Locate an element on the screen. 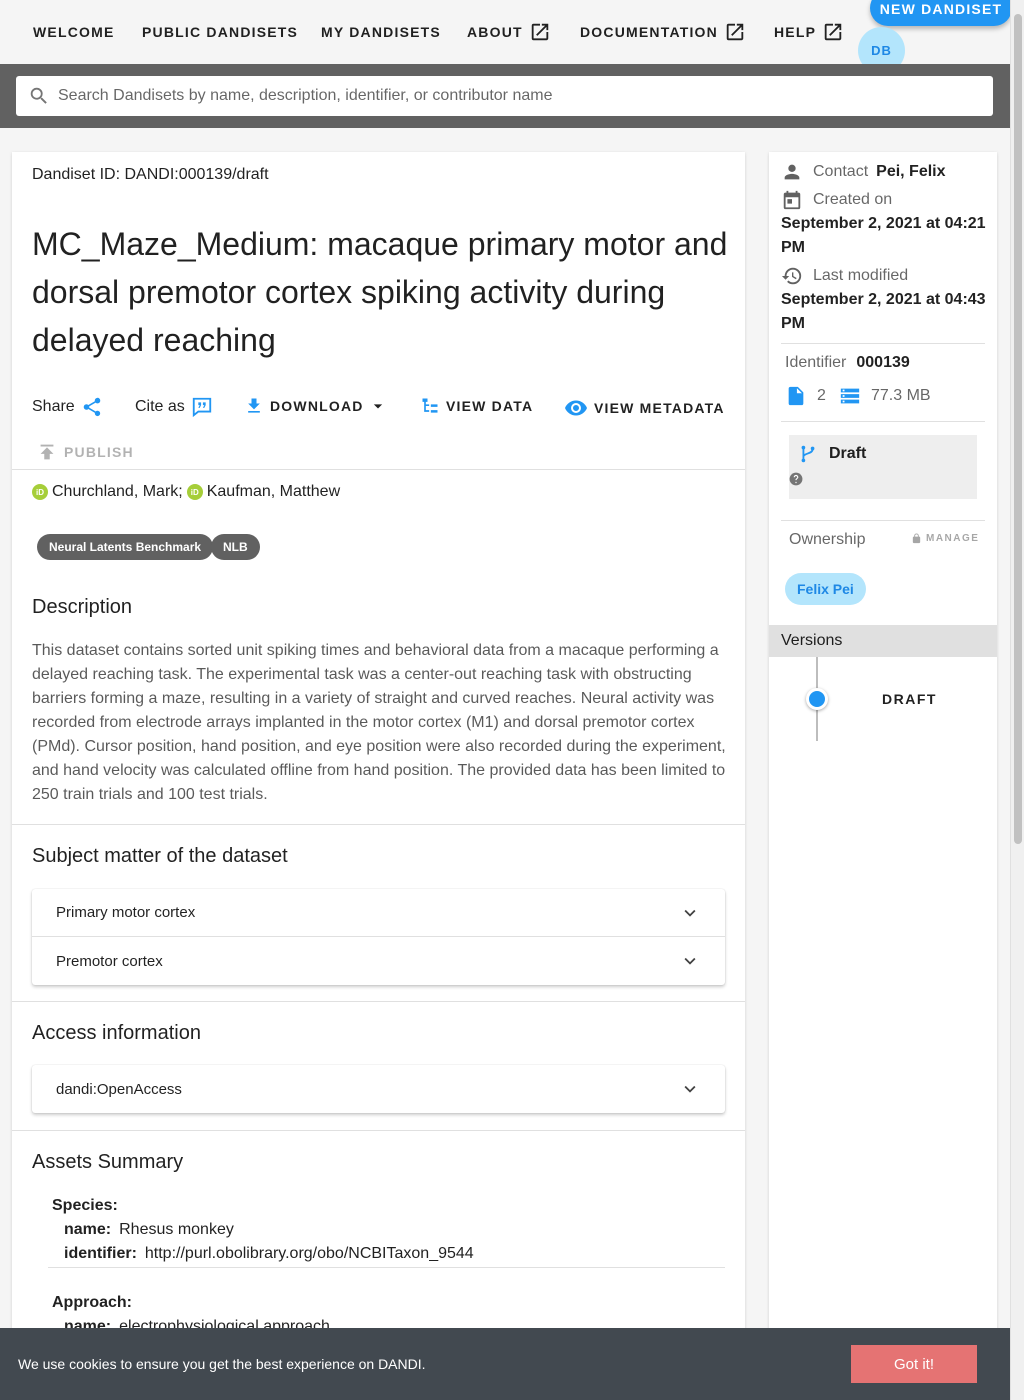 The image size is (1024, 1400). contributors: iD Churchland, Mark; iD Kaufman, Matthew is located at coordinates (186, 492).